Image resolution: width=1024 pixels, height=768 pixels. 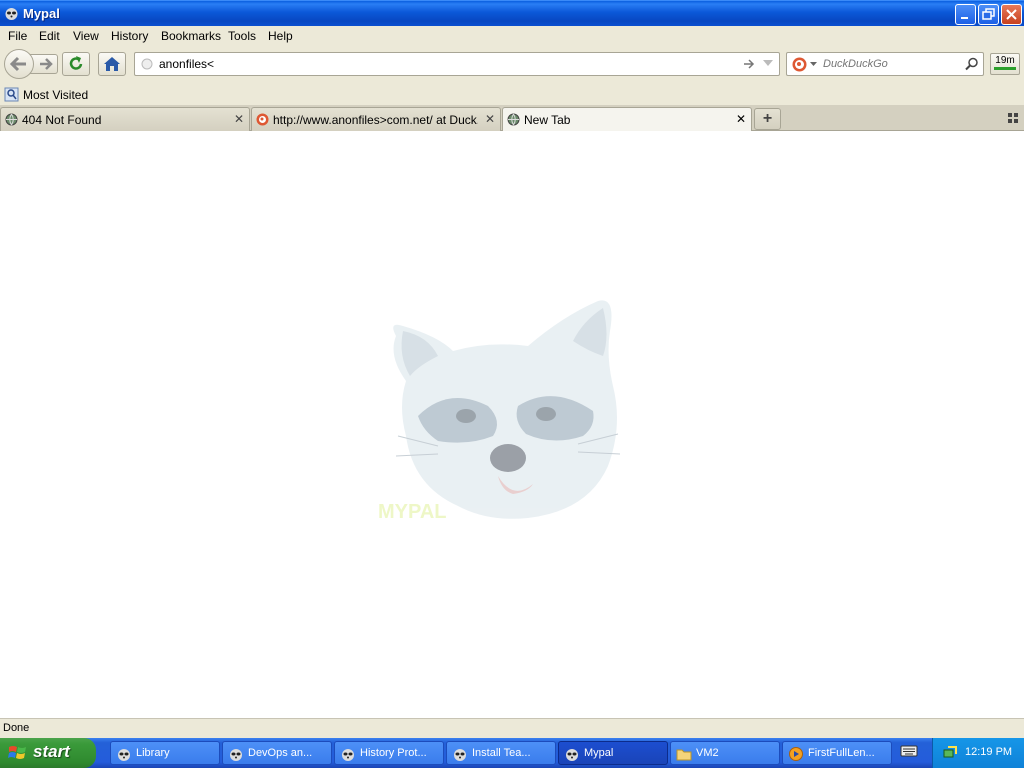 I want to click on reload-icon, so click(x=76, y=63).